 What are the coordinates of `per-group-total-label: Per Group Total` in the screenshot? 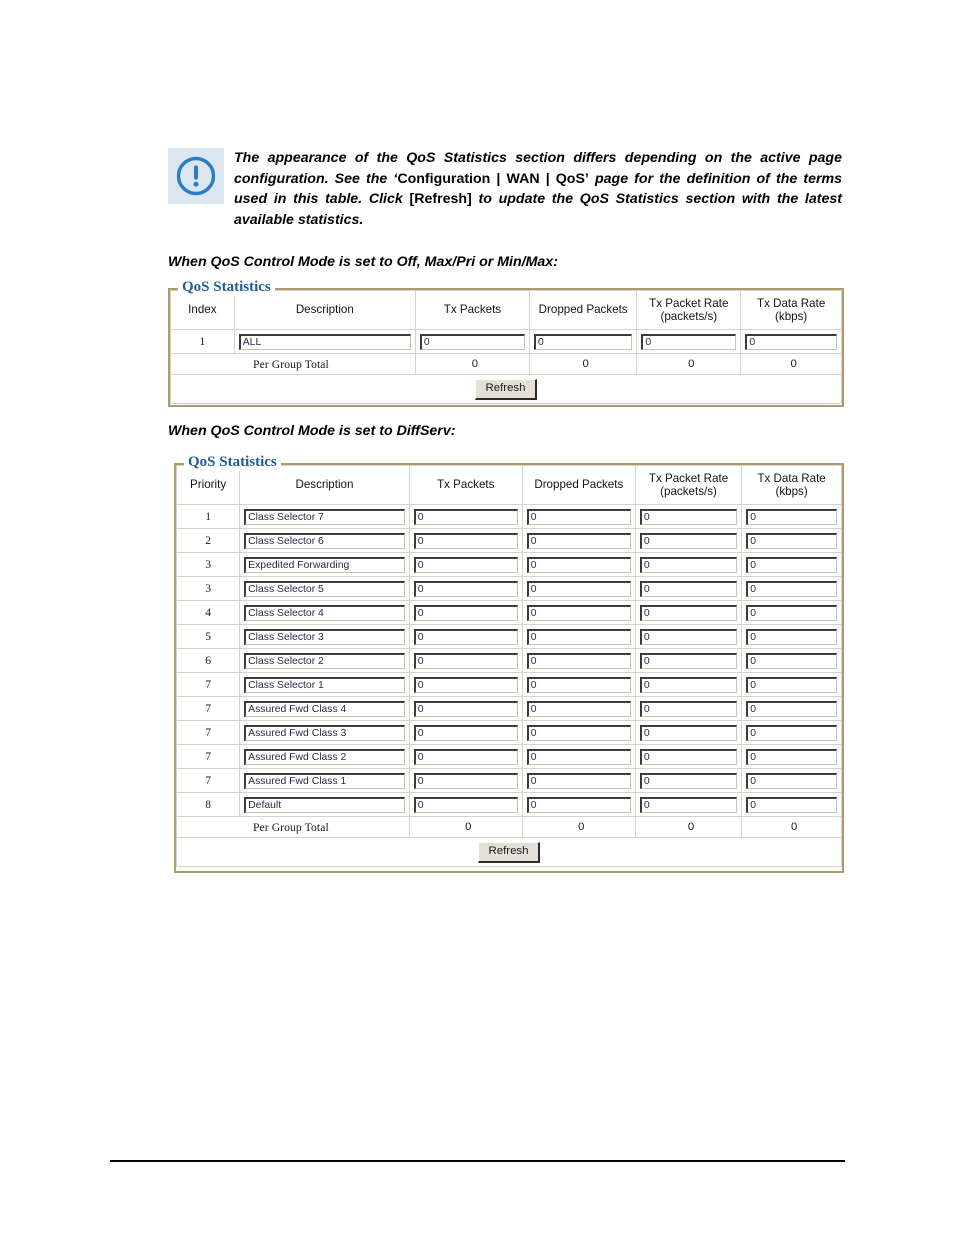 It's located at (293, 364).